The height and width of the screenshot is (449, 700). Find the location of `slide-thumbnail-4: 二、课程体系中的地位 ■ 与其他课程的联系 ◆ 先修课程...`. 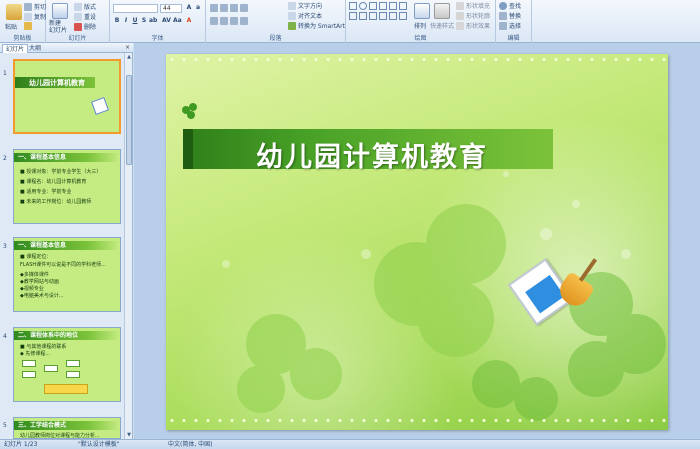

slide-thumbnail-4: 二、课程体系中的地位 ■ 与其他课程的联系 ◆ 先修课程... is located at coordinates (67, 364).